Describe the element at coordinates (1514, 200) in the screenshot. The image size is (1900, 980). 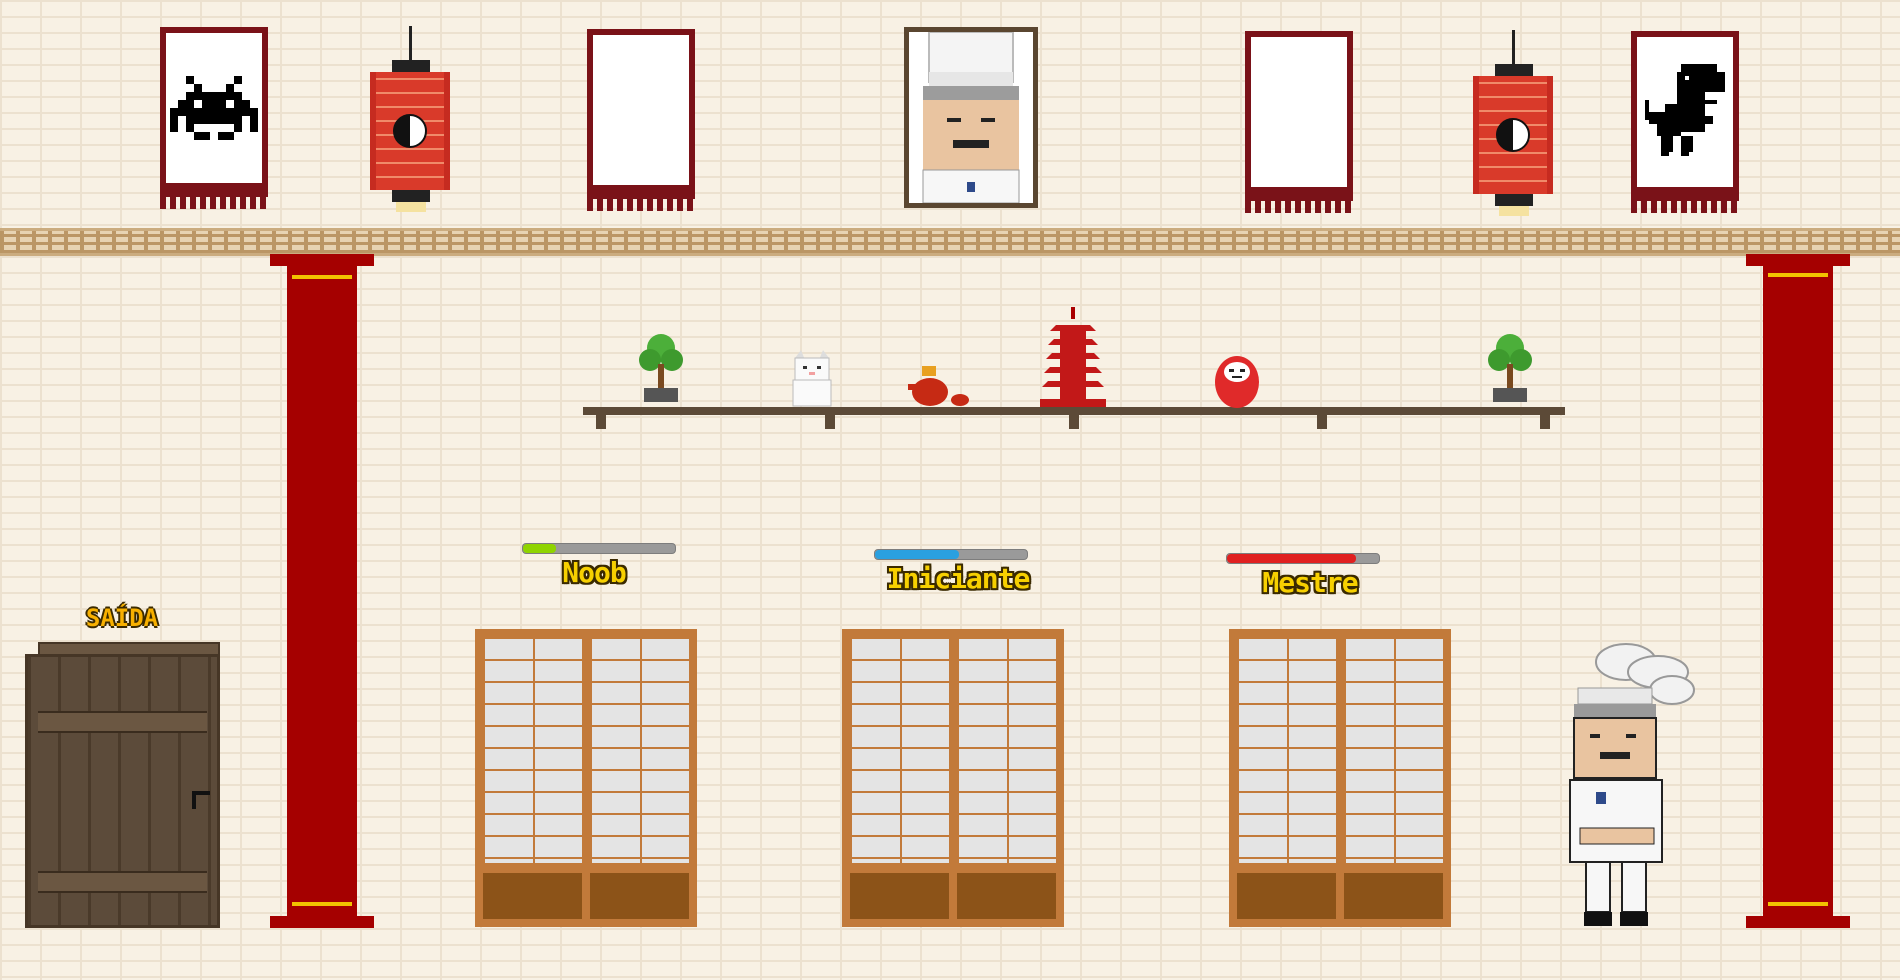
I see `lantern-bottom-right` at that location.